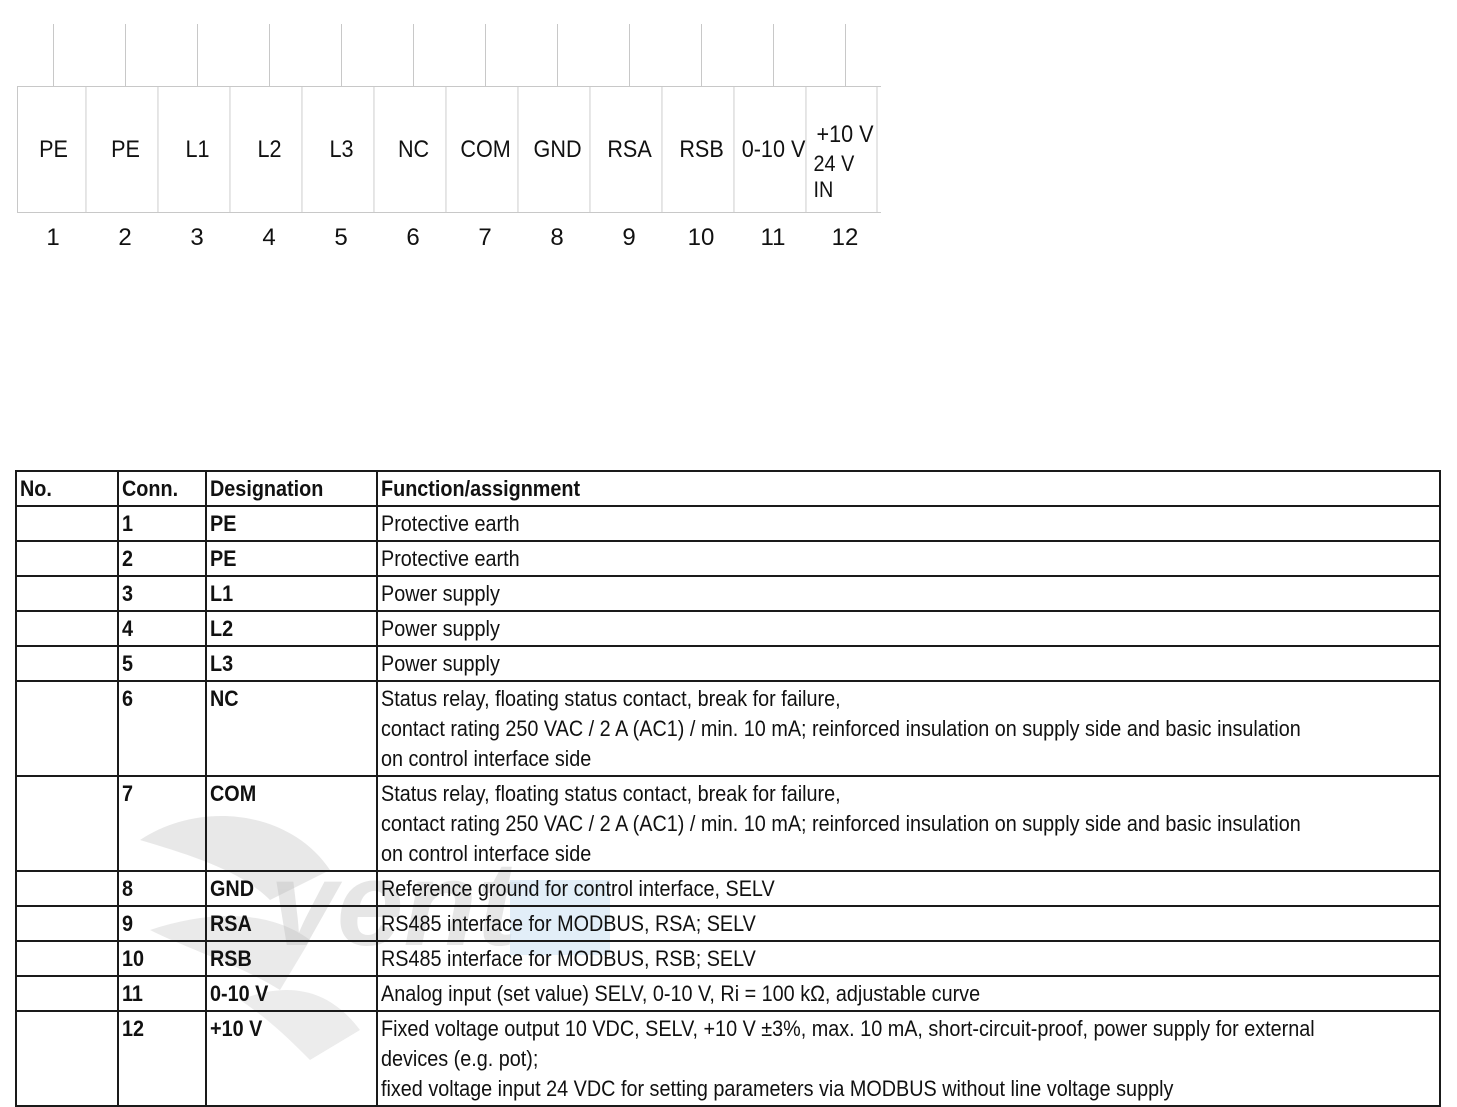 This screenshot has height=1107, width=1457. I want to click on terminal-label: 0-10 V, so click(773, 149).